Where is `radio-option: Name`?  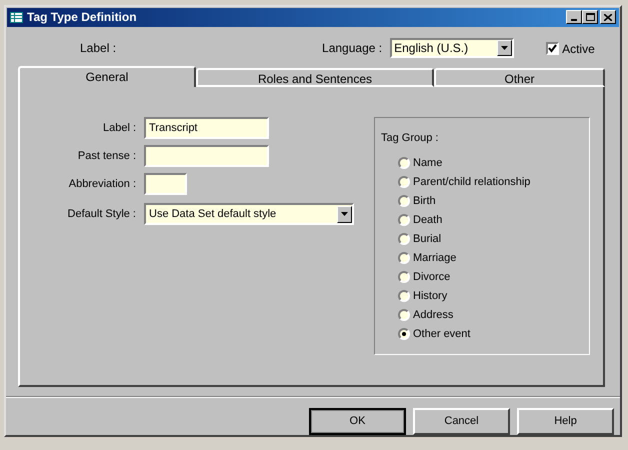
radio-option: Name is located at coordinates (490, 163).